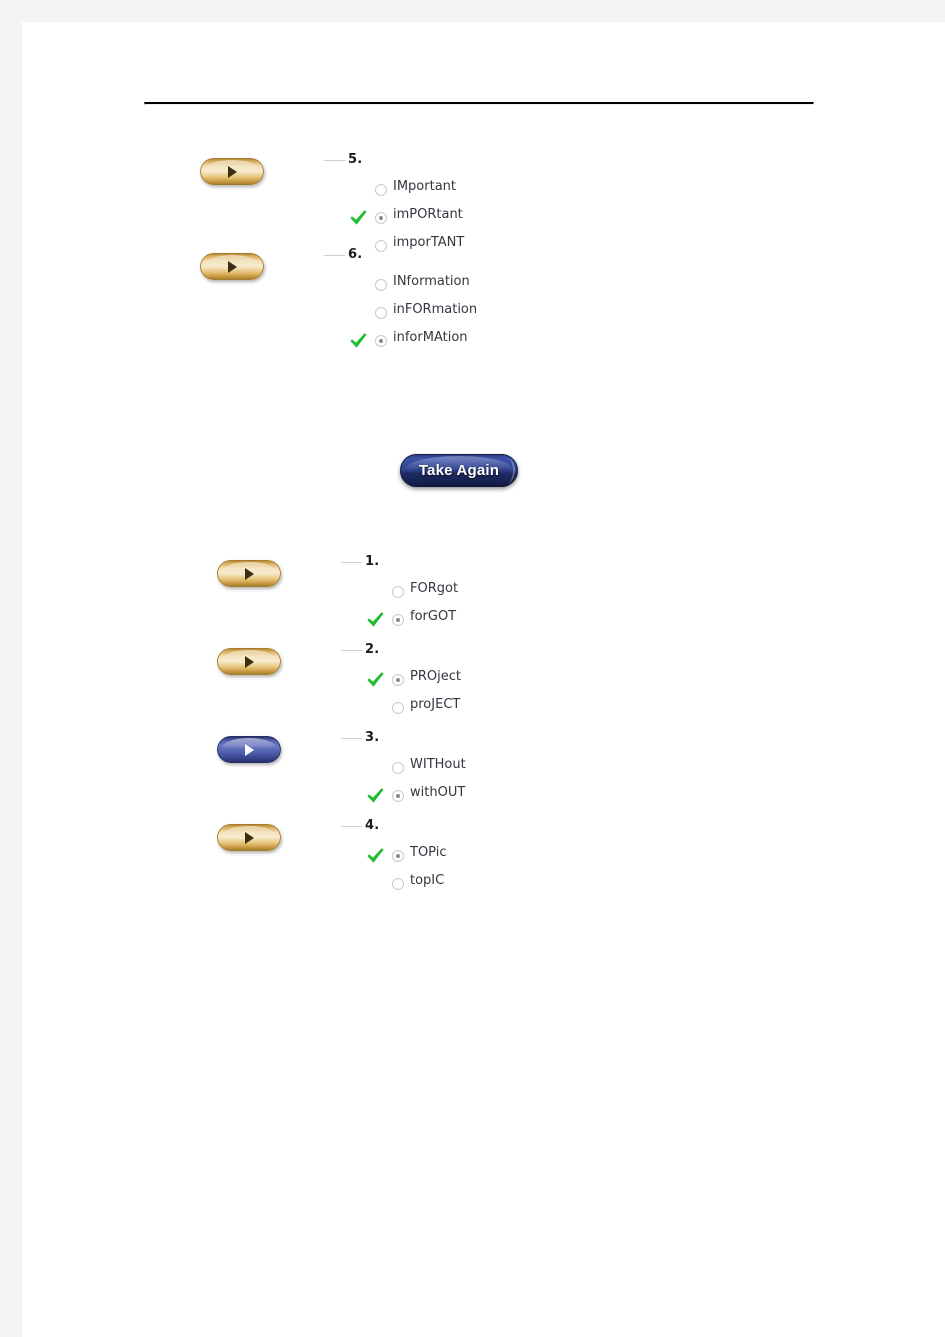 This screenshot has height=1337, width=945. I want to click on option-list: WITHout withOUT, so click(492, 784).